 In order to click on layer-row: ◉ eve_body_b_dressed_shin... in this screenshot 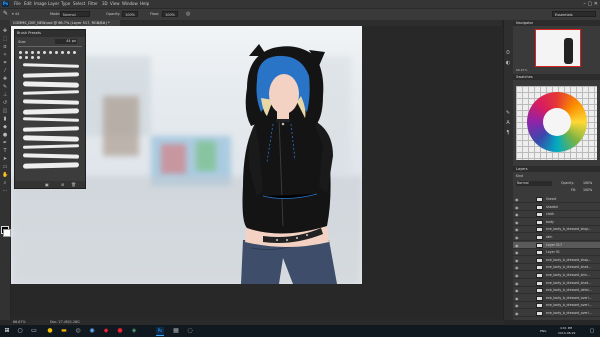, I will do `click(556, 275)`.